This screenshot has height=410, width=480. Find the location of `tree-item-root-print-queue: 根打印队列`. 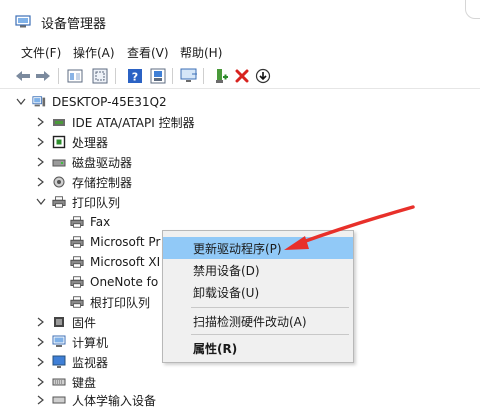

tree-item-root-print-queue: 根打印队列 is located at coordinates (110, 302).